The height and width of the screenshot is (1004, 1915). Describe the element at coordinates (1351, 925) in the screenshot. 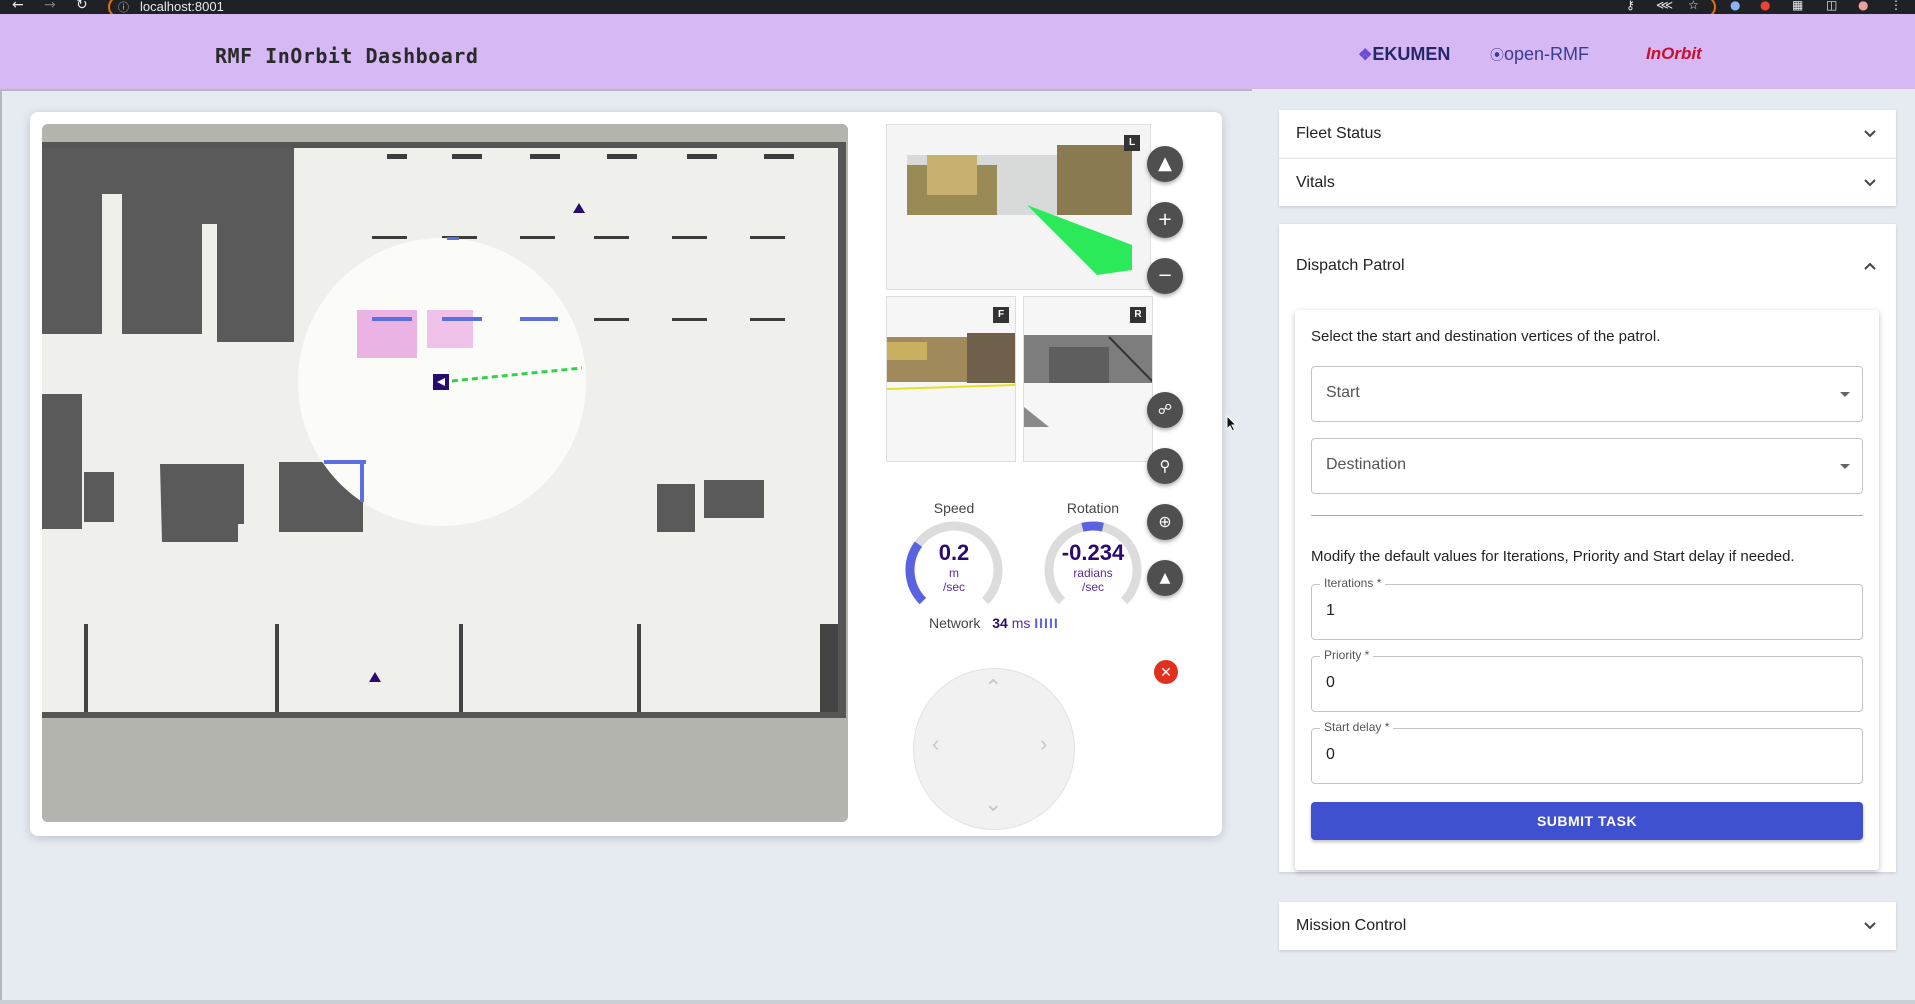

I see `mission-control-title: Mission Control` at that location.